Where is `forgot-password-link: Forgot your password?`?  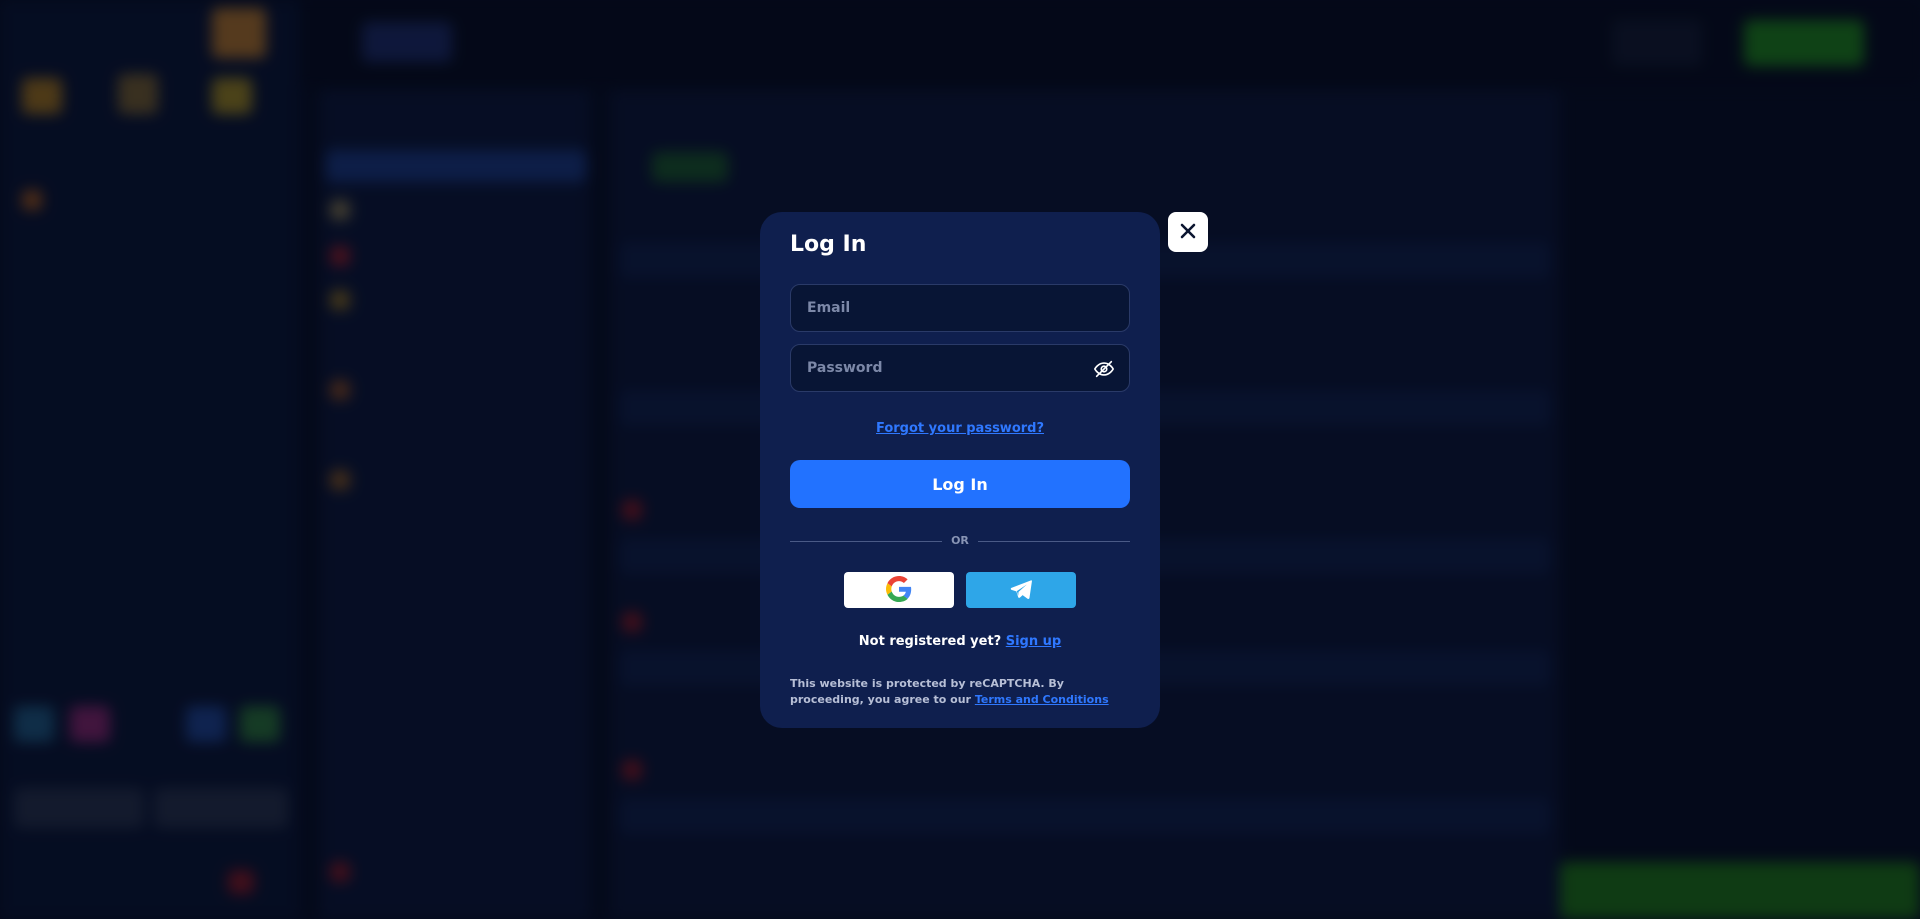 forgot-password-link: Forgot your password? is located at coordinates (960, 428).